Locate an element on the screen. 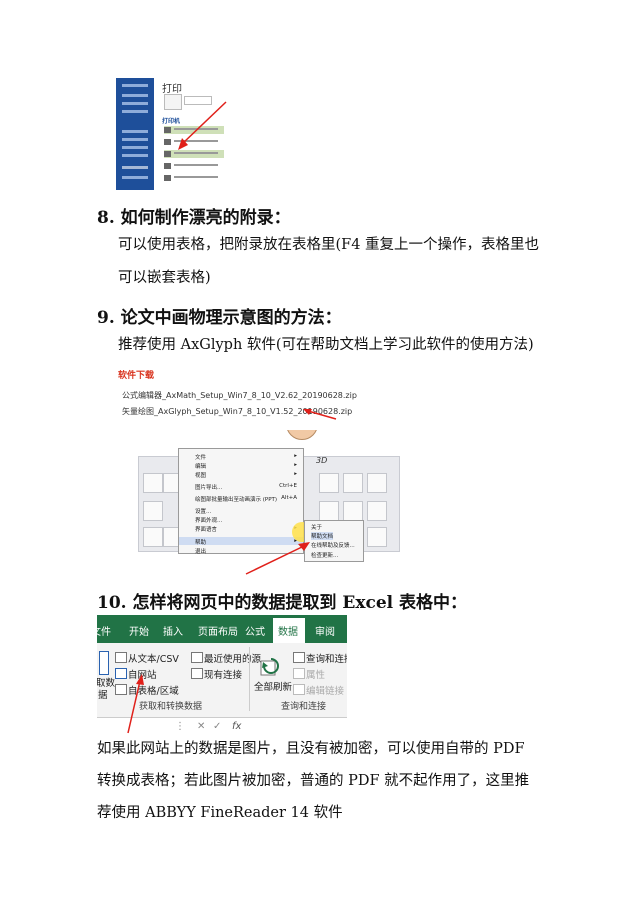  section8-line1: 可以使用表格，把附录放在表格里(F4 重复上一个操作，表格里也 is located at coordinates (329, 245).